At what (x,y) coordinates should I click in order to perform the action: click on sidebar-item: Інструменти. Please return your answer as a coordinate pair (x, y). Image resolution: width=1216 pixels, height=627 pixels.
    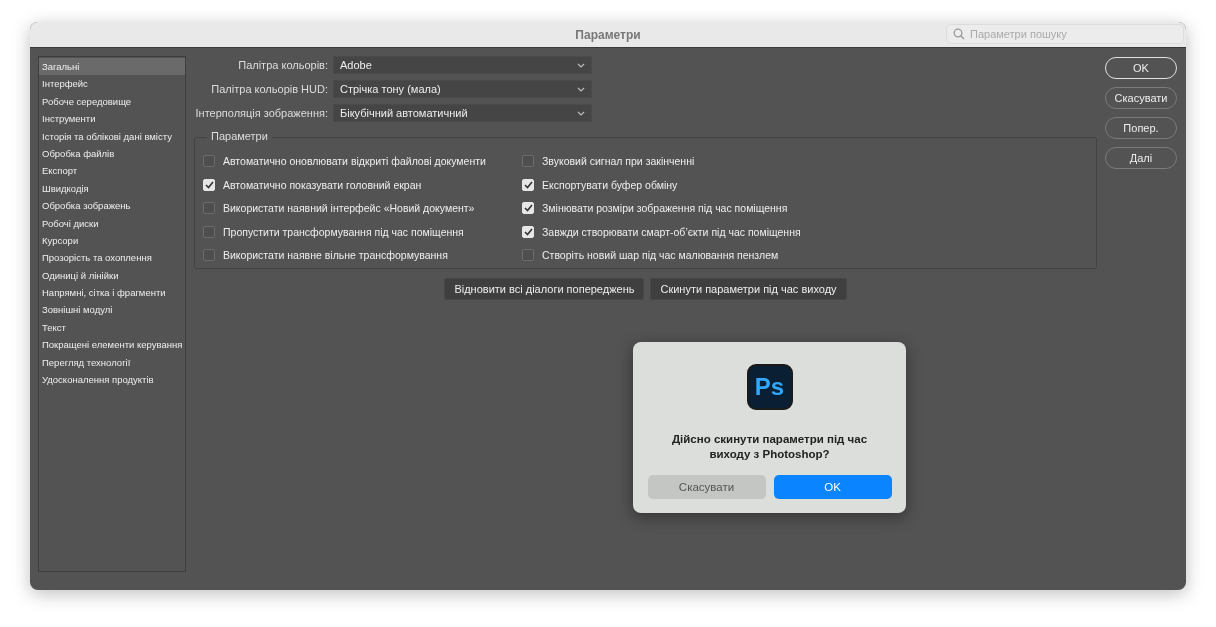
    Looking at the image, I should click on (112, 119).